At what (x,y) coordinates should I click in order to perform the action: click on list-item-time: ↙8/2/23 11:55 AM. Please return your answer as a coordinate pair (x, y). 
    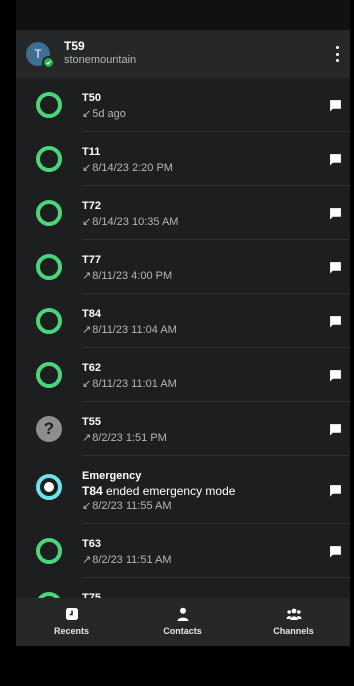
    Looking at the image, I should click on (127, 505).